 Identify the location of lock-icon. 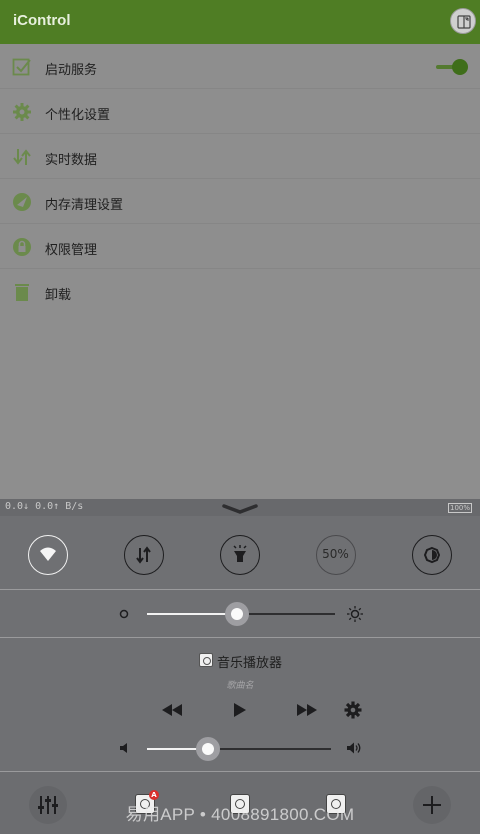
(22, 247).